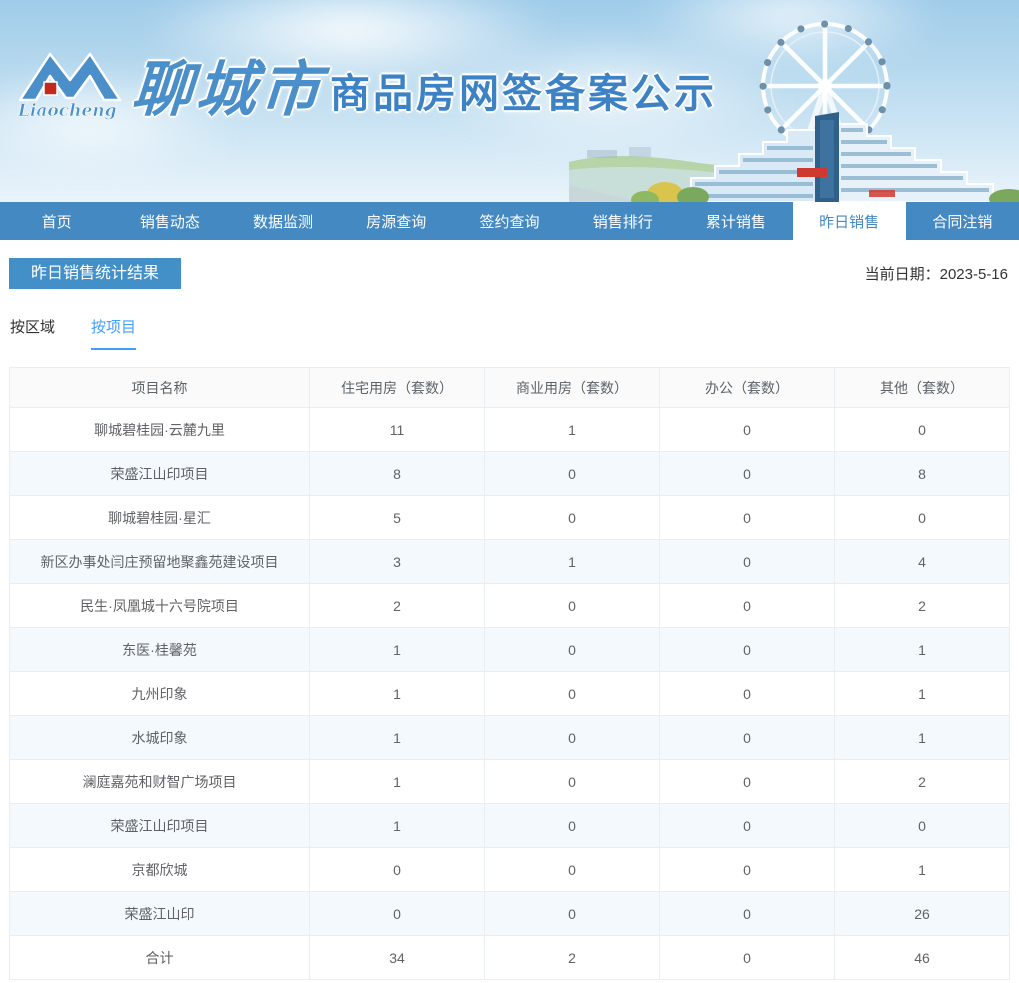 The height and width of the screenshot is (983, 1019). Describe the element at coordinates (922, 957) in the screenshot. I see `count-cell: 46` at that location.